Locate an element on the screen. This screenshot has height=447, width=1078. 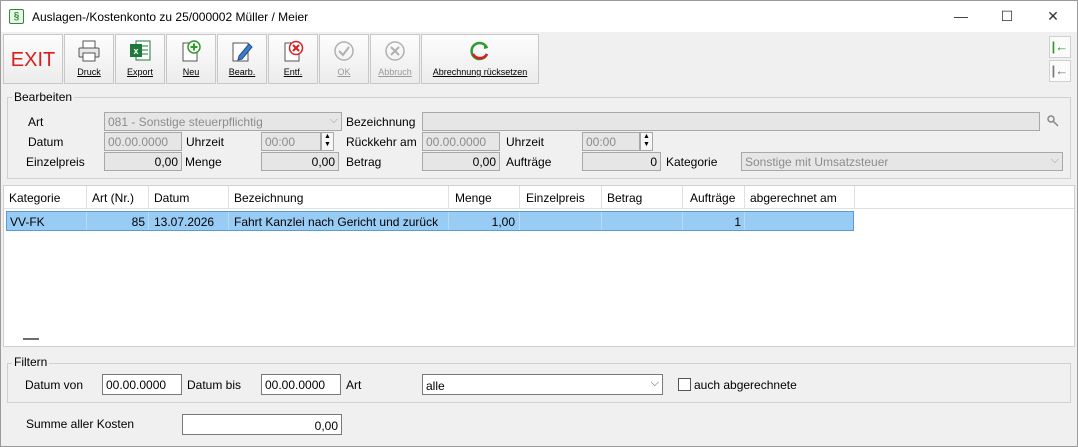
menge-label: Menge is located at coordinates (203, 162).